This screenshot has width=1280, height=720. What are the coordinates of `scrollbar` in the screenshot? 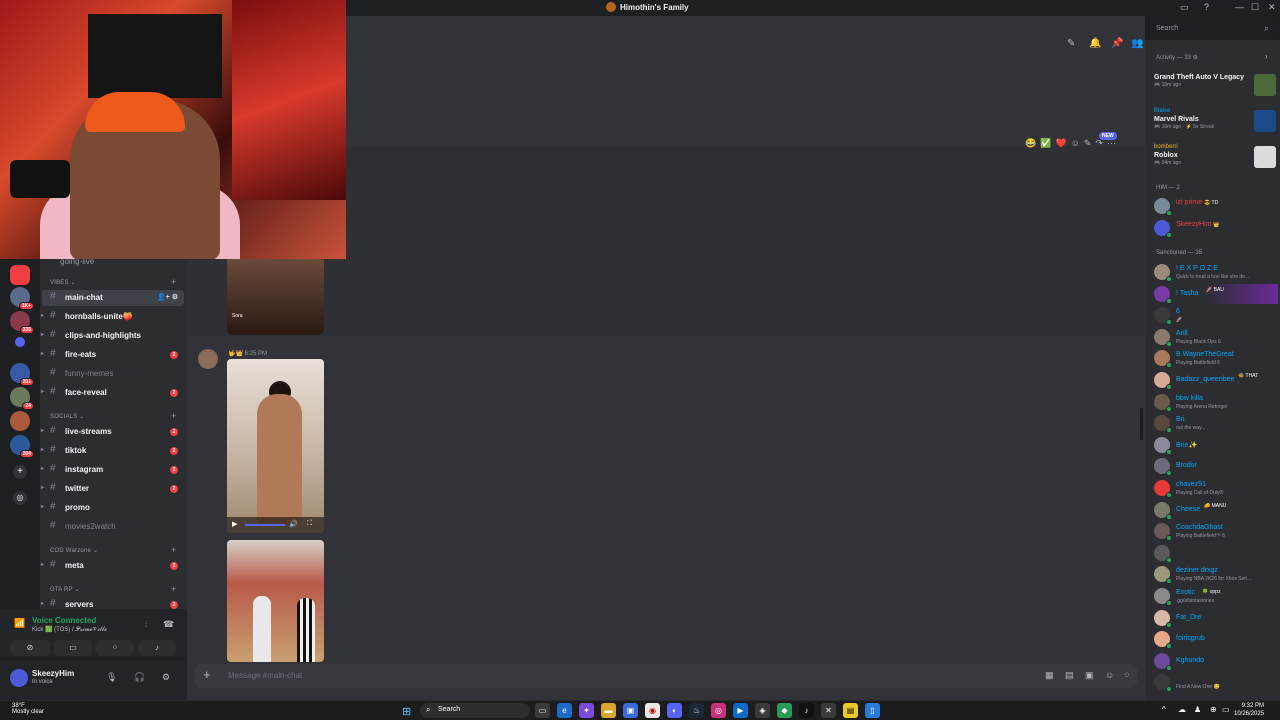 It's located at (1141, 424).